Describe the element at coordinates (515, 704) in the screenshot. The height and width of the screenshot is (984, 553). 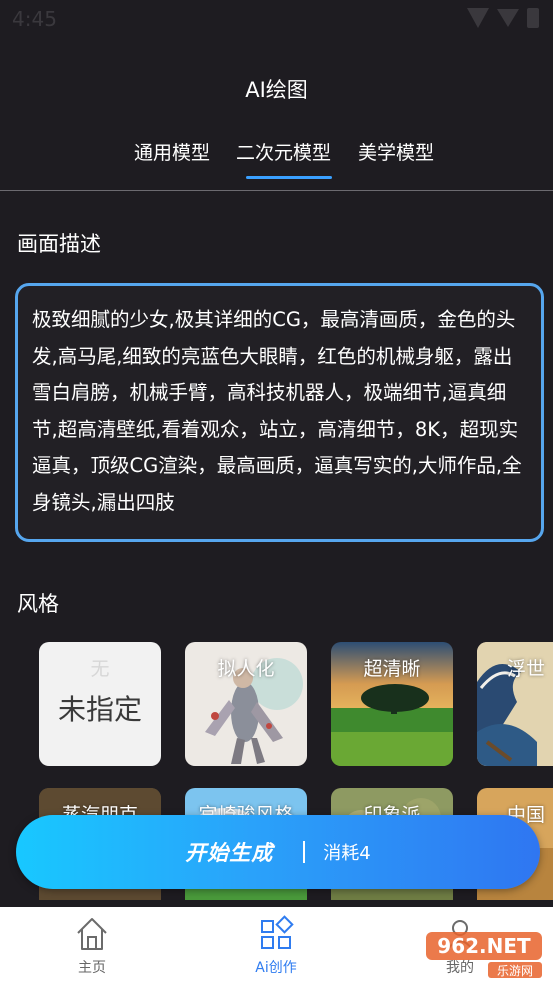
I see `style-card-ukiyo-e: 浮世` at that location.